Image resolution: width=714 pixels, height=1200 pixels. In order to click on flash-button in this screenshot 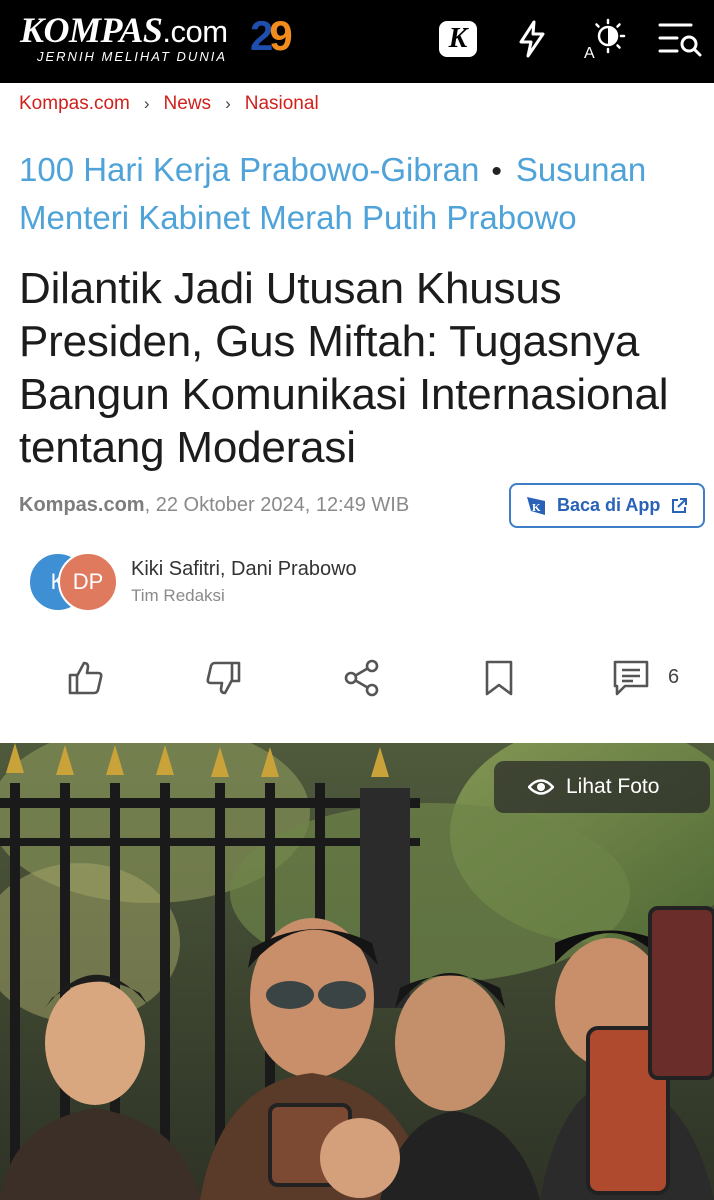, I will do `click(532, 39)`.